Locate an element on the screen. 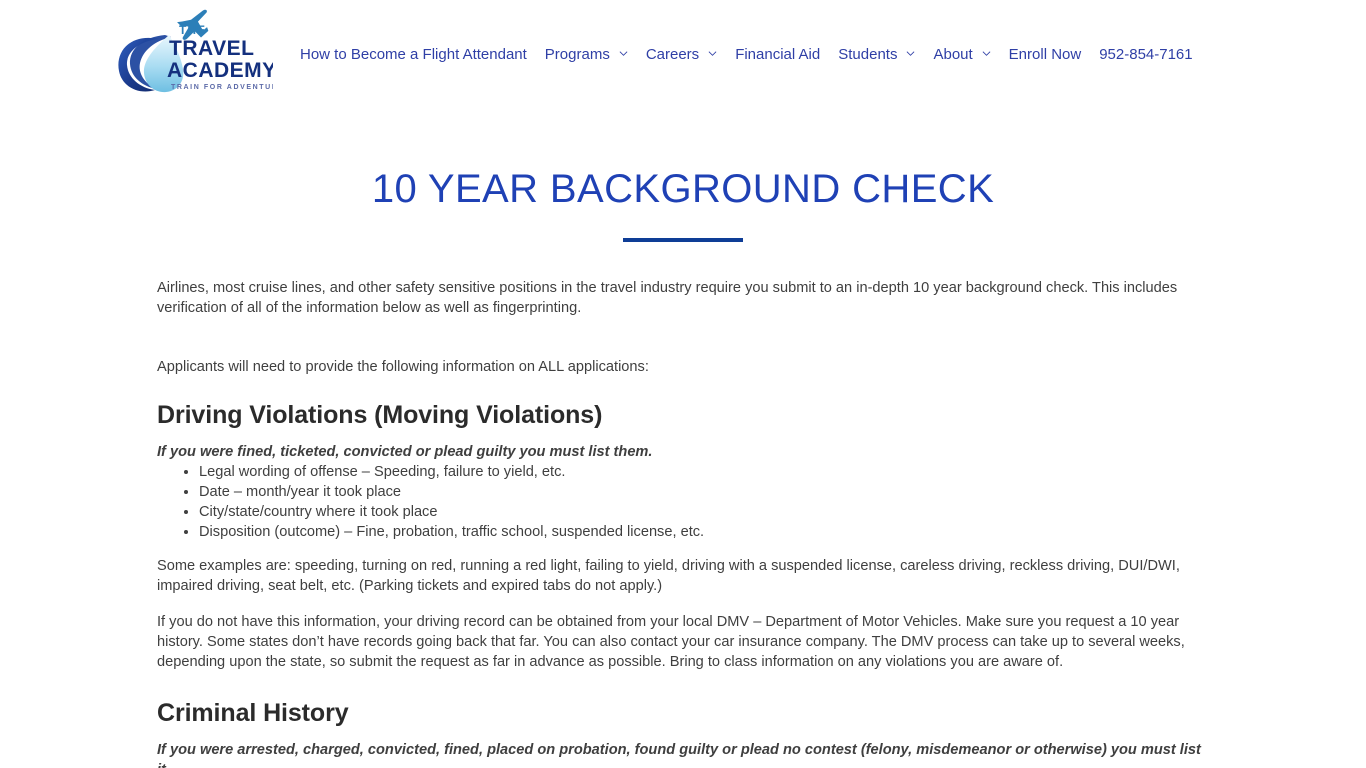 Image resolution: width=1366 pixels, height=768 pixels. svg-text: ACADEMY is located at coordinates (220, 70).